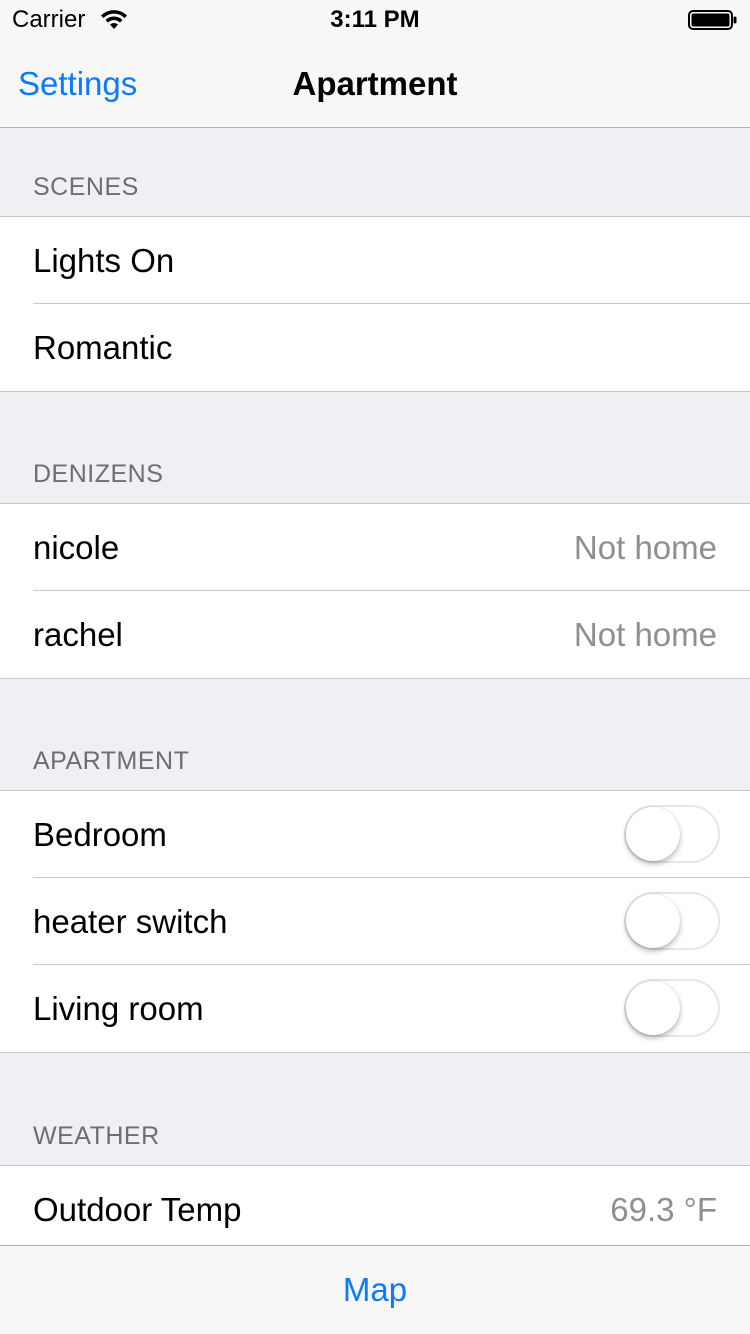 This screenshot has height=1334, width=750. I want to click on section-header-denizens: DENIZENS, so click(98, 474).